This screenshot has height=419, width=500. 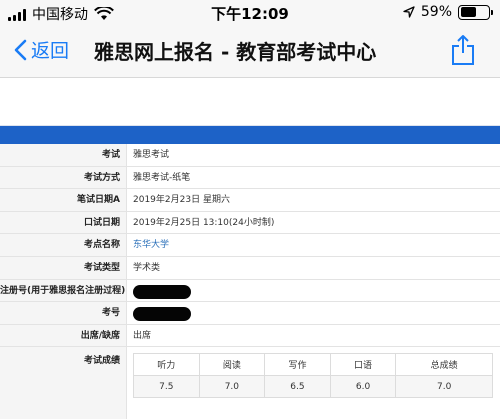 What do you see at coordinates (63, 177) in the screenshot?
I see `detail-label: 考试方式` at bounding box center [63, 177].